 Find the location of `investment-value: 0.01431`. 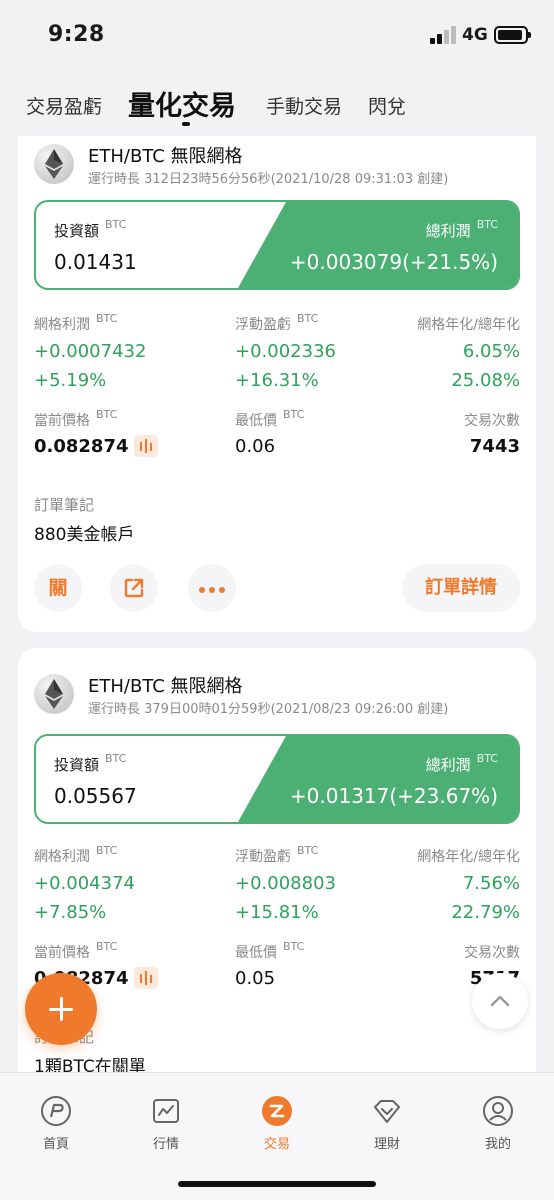

investment-value: 0.01431 is located at coordinates (95, 262).